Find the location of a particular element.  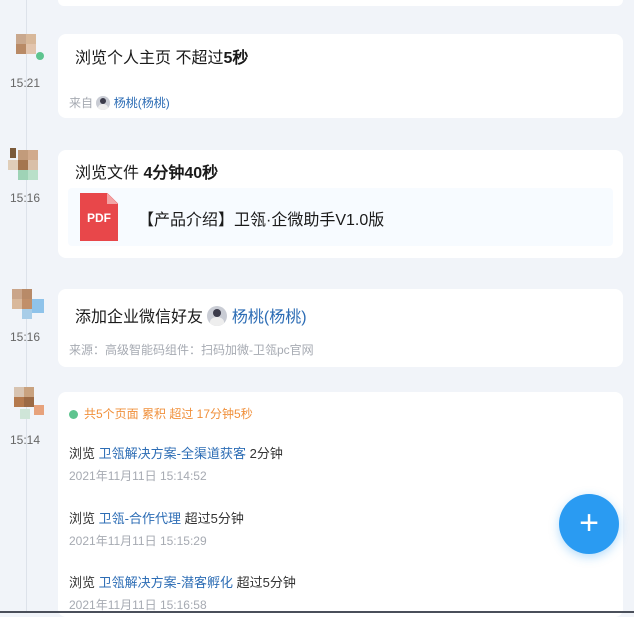

activity-title: 浏览个人主页 不超过5秒 is located at coordinates (161, 56).